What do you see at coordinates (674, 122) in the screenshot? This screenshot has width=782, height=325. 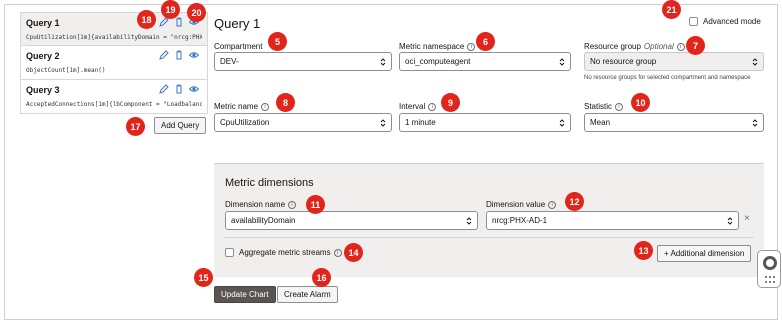 I see `statistic-select: Mean` at bounding box center [674, 122].